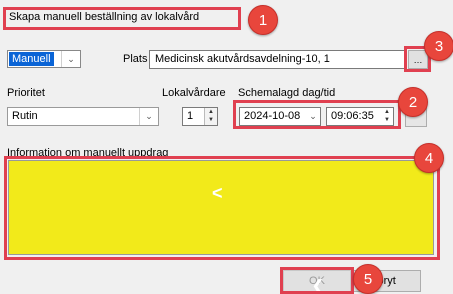  What do you see at coordinates (242, 59) in the screenshot?
I see `location-value: Medicinsk akutvårdsavdelning-10, 1` at bounding box center [242, 59].